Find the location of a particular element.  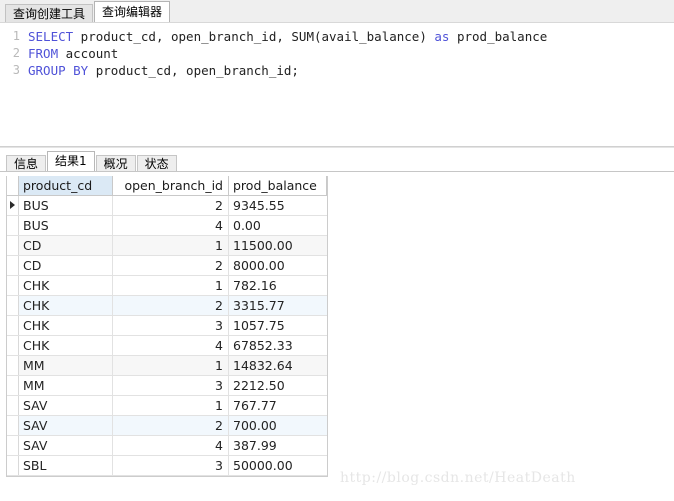

sql-keyword: SELECT is located at coordinates (51, 36).